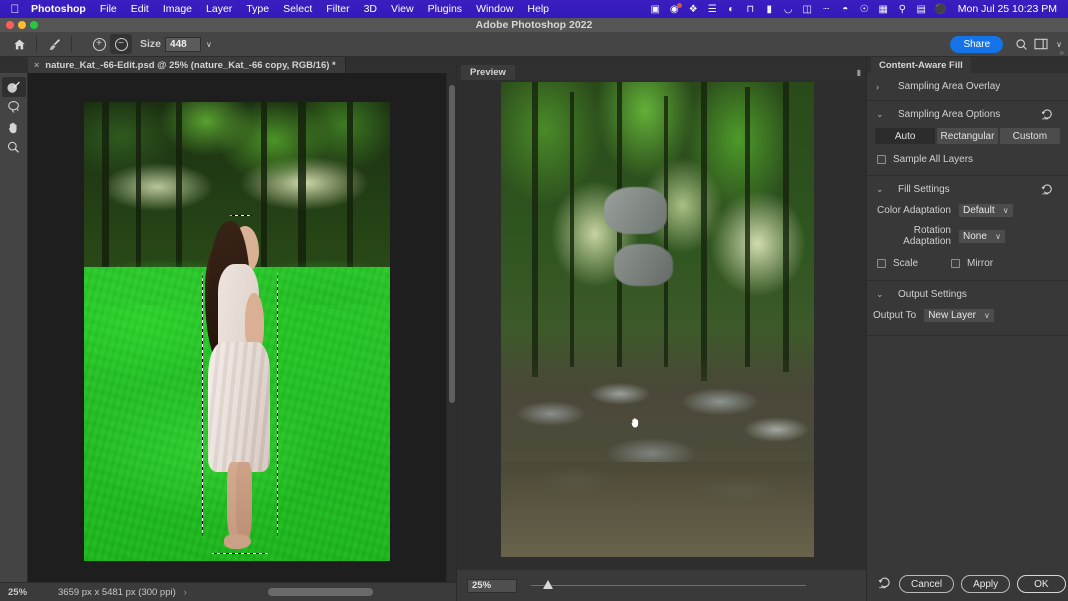 The image size is (1068, 601). Describe the element at coordinates (19, 44) in the screenshot. I see `home-icon` at that location.